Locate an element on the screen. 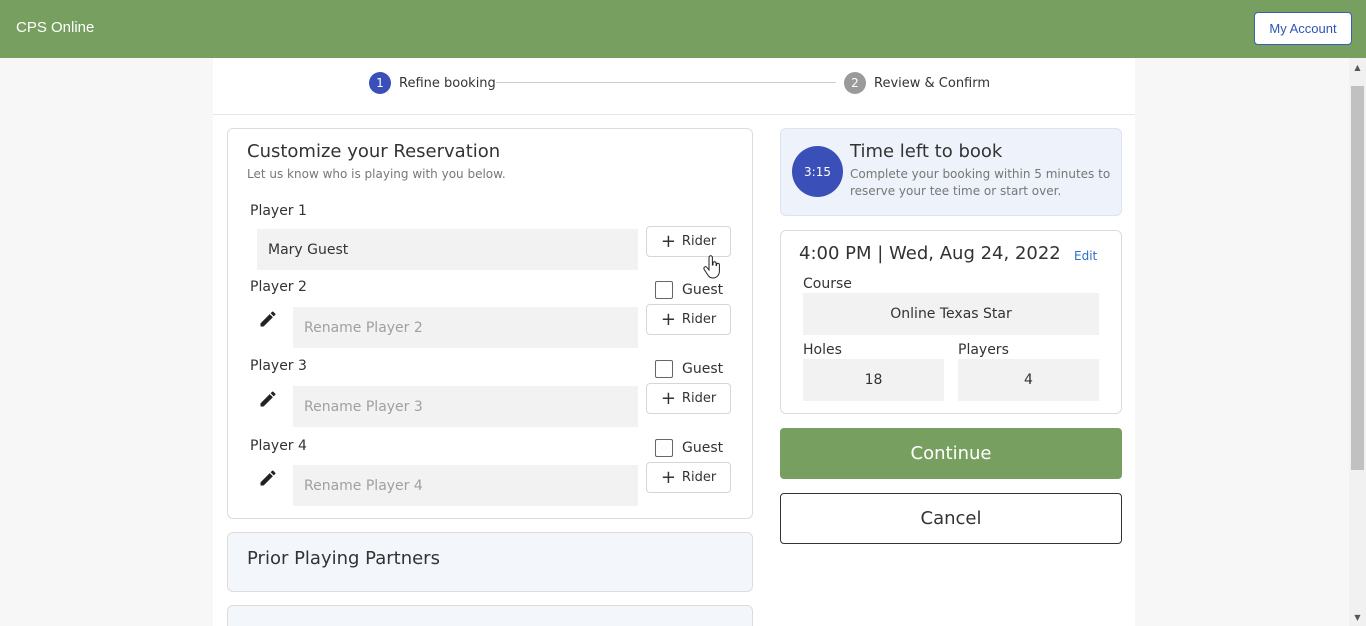 The height and width of the screenshot is (626, 1366). top-navigation-bar: CPS Online My Account is located at coordinates (683, 29).